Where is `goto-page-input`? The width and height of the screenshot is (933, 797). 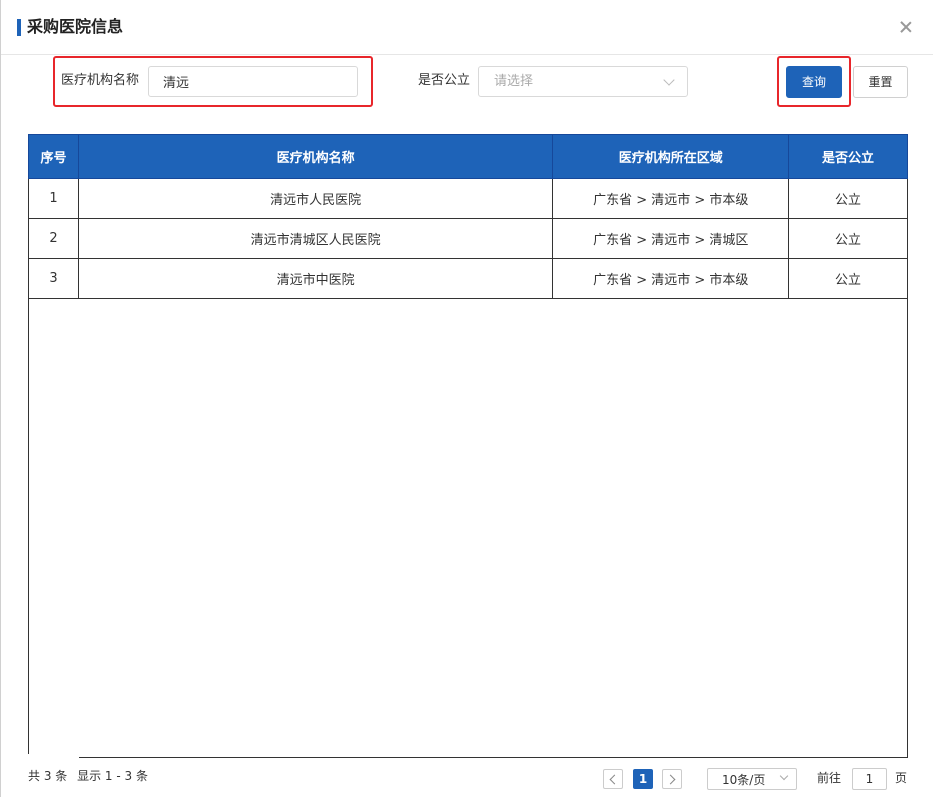
goto-page-input is located at coordinates (869, 779).